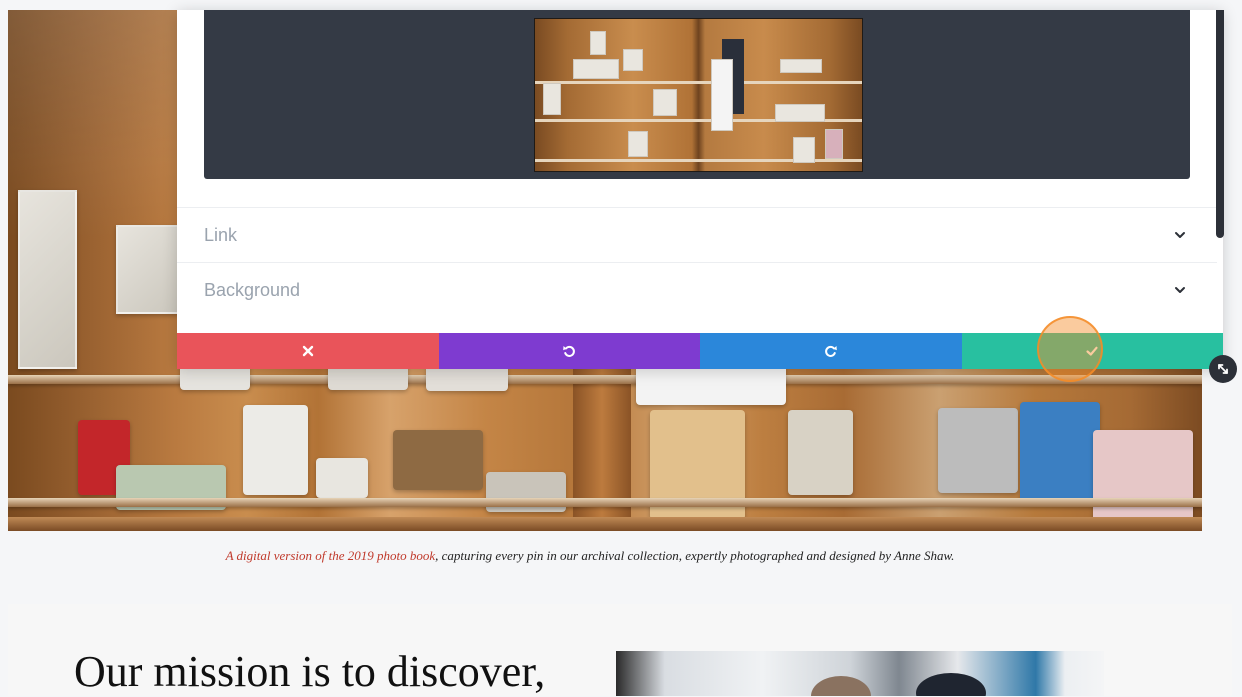 This screenshot has height=697, width=1242. I want to click on undo-button, so click(569, 351).